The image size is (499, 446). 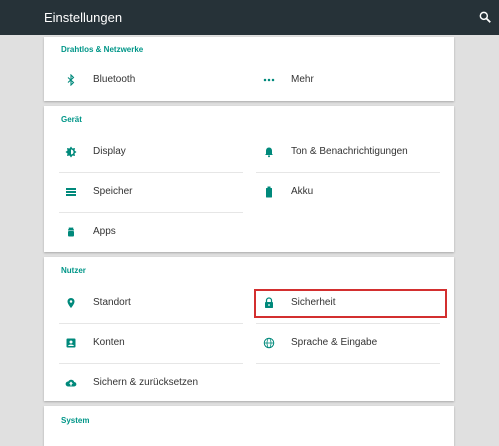 What do you see at coordinates (144, 232) in the screenshot?
I see `settings-item-apps: Apps` at bounding box center [144, 232].